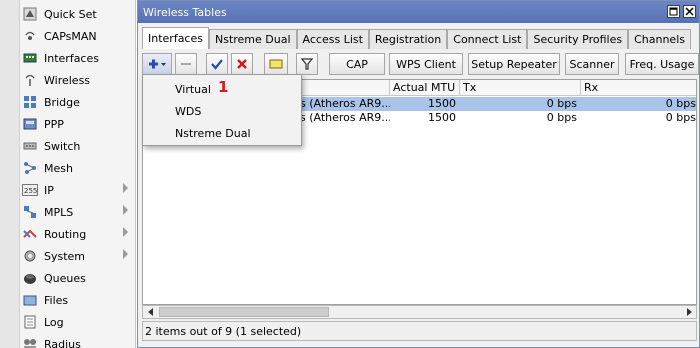  I want to click on button-label: Freq. Usage, so click(662, 64).